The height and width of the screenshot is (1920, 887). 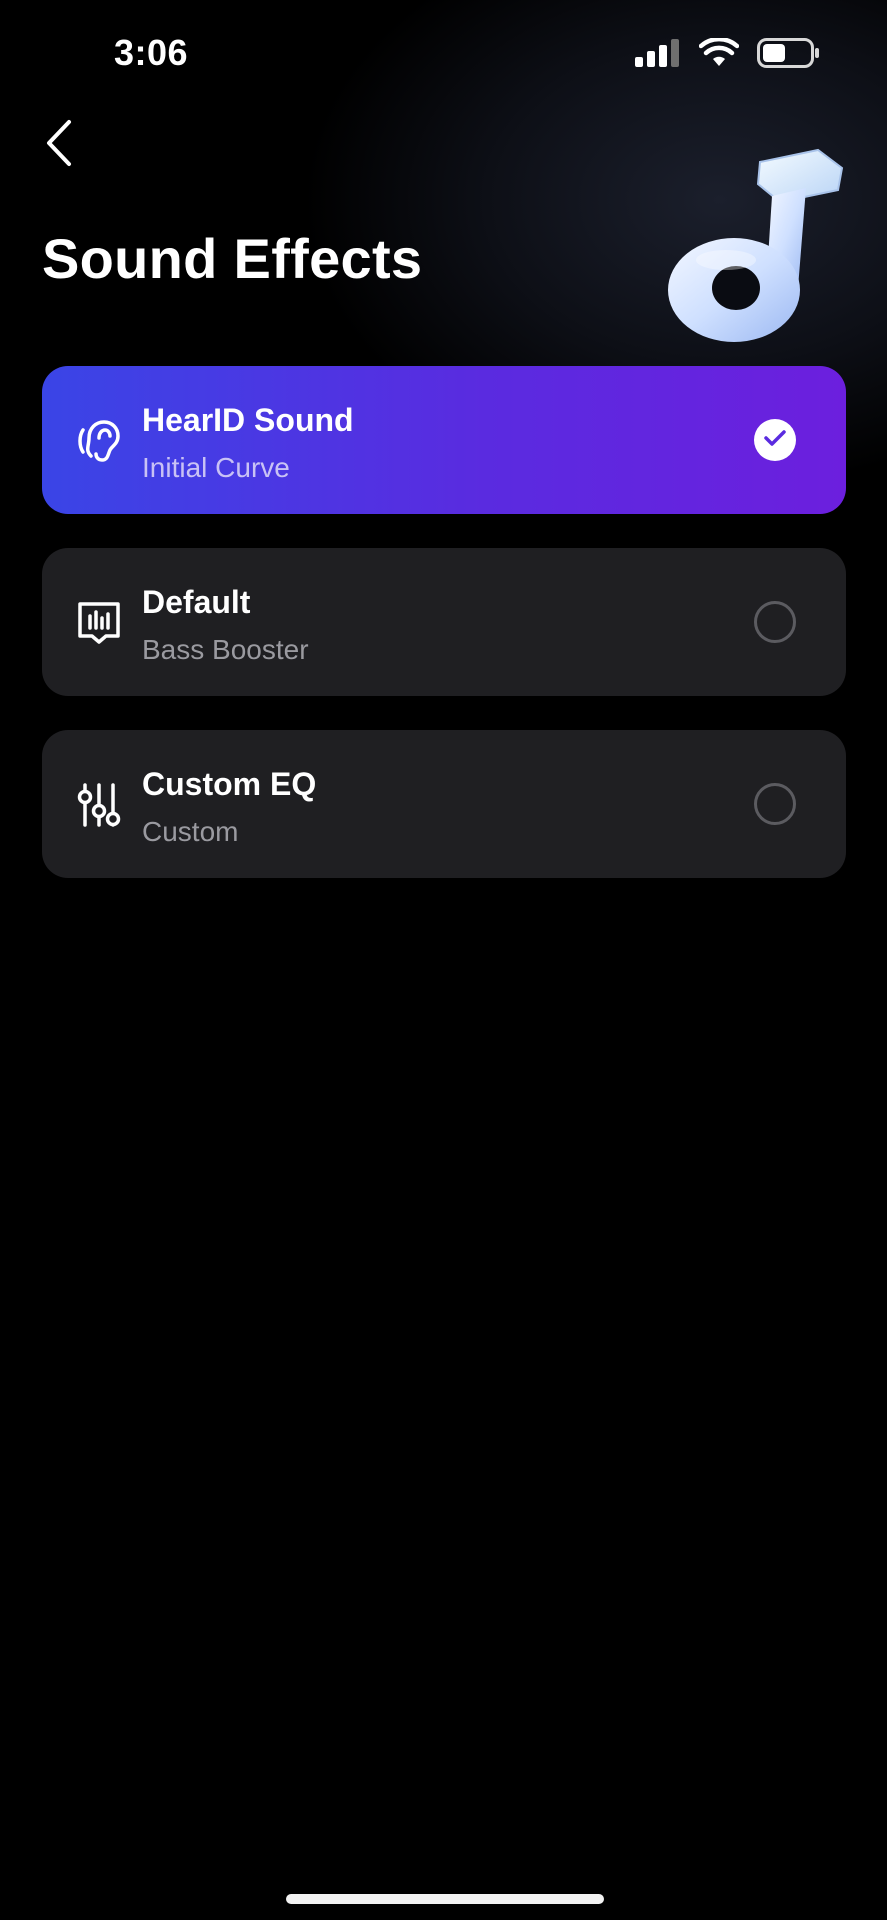 I want to click on option-custom-eq: Custom EQ Custom, so click(x=444, y=804).